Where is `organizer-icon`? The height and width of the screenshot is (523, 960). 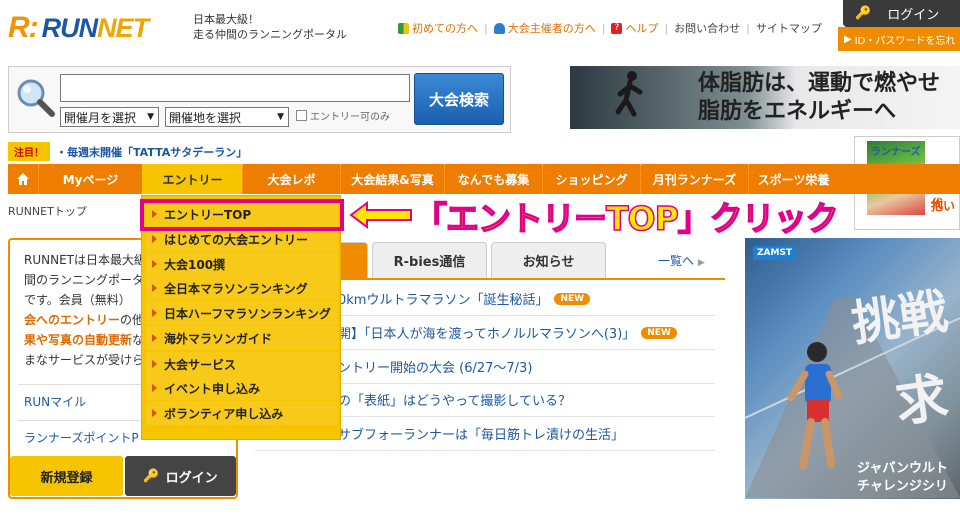 organizer-icon is located at coordinates (499, 28).